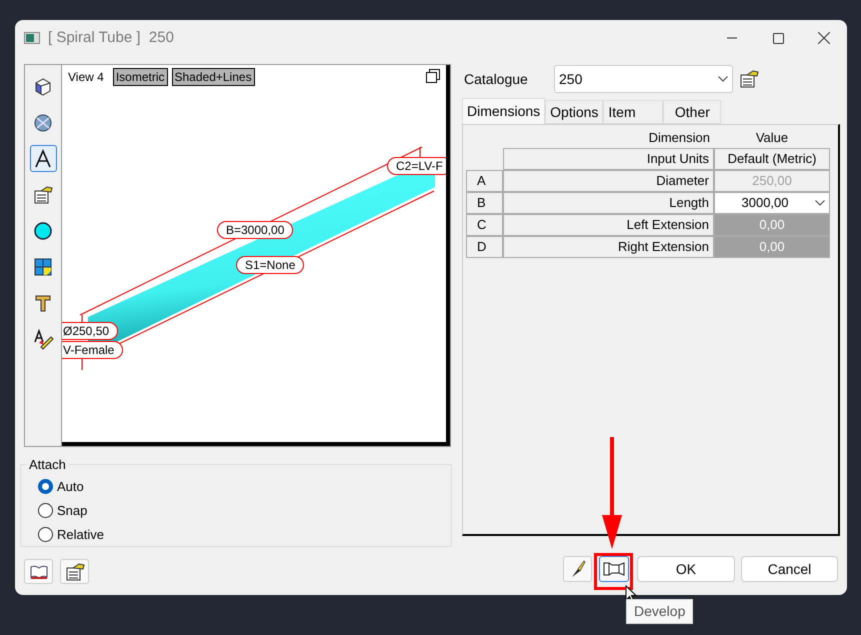 The height and width of the screenshot is (635, 861). Describe the element at coordinates (608, 159) in the screenshot. I see `table-cell: Input Units` at that location.